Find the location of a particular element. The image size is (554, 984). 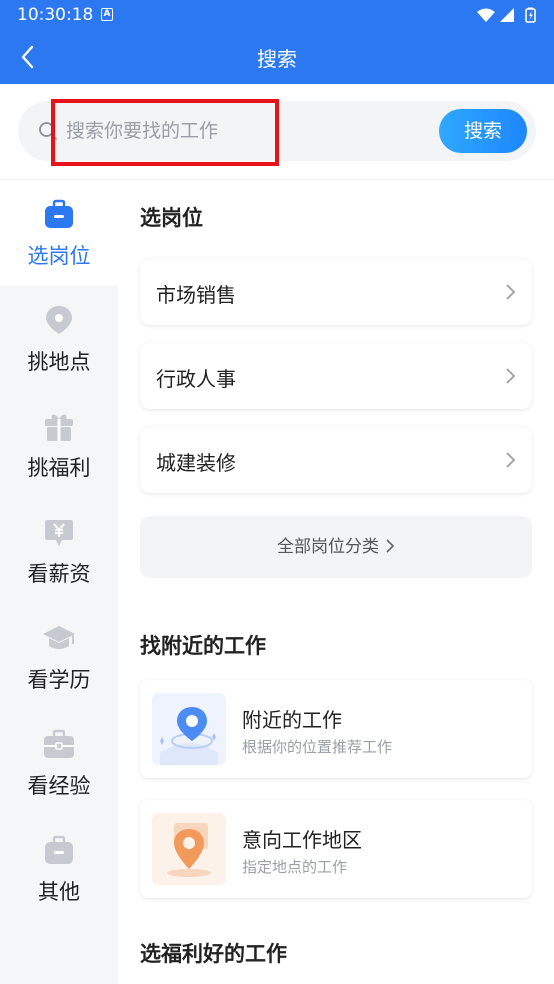

bag-icon is located at coordinates (59, 849).